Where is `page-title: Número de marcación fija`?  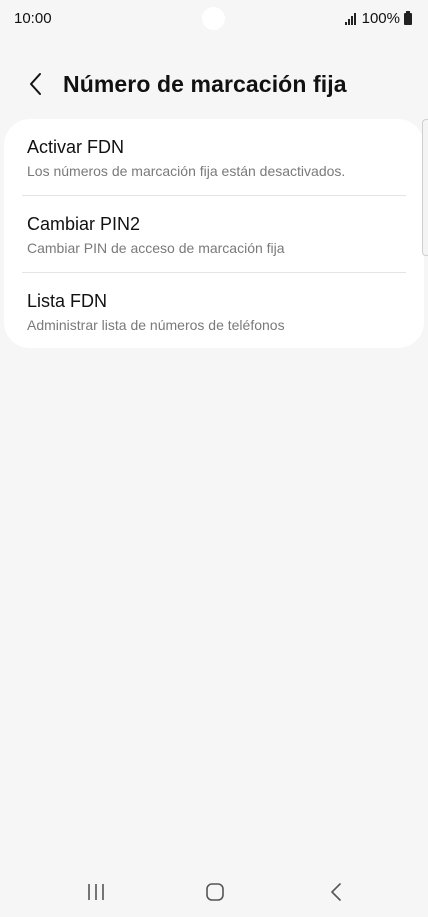 page-title: Número de marcación fija is located at coordinates (205, 84).